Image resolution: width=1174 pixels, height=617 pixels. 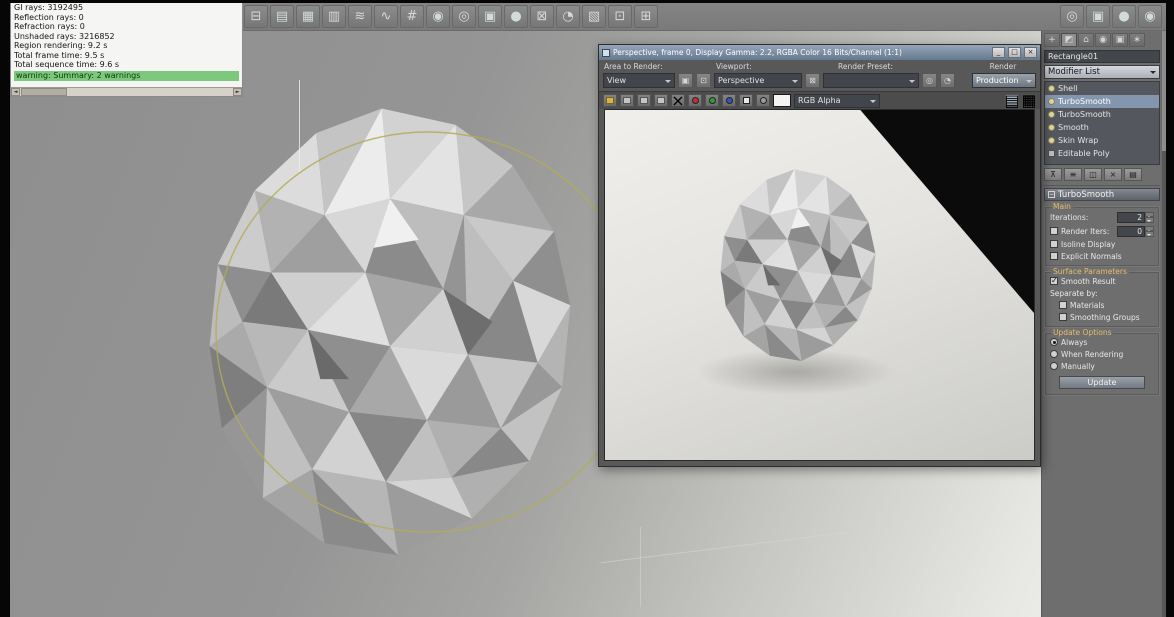 I want to click on show-end-result-icon: ≡, so click(x=1073, y=174).